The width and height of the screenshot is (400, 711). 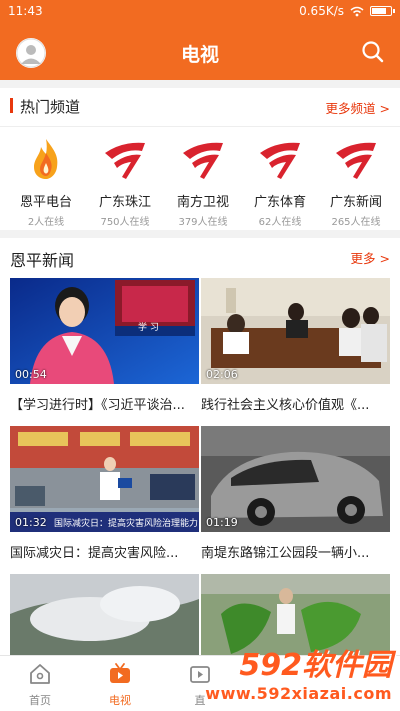 What do you see at coordinates (126, 524) in the screenshot?
I see `thumb-caption: 国际减灾日：提高灾害风险治理能力` at bounding box center [126, 524].